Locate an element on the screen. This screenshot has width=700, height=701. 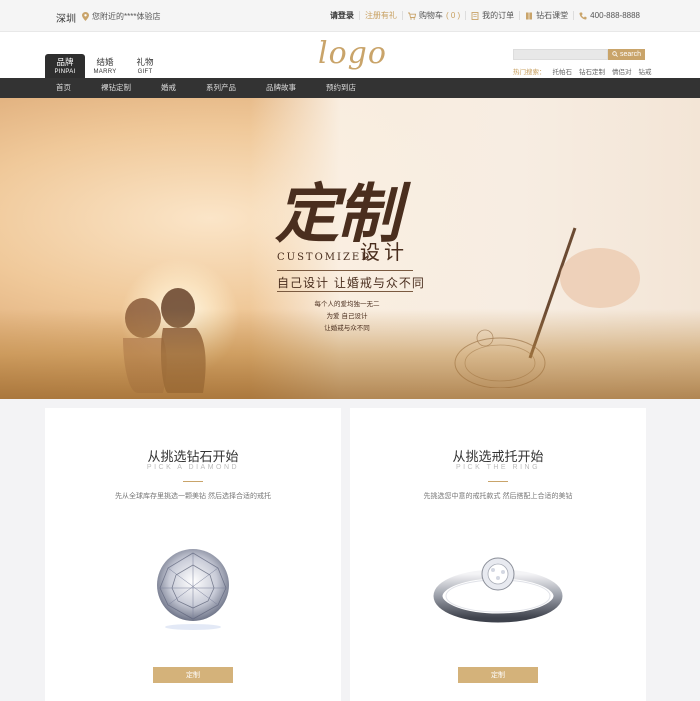
main-nav: 首页 裸钻定制 婚戒 系列产品 品牌故事 预约到店 is located at coordinates (350, 88).